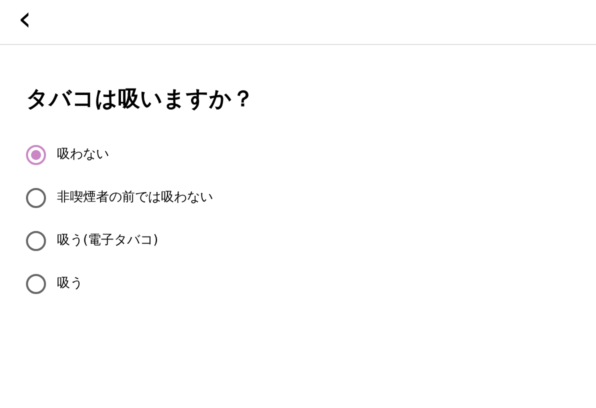  Describe the element at coordinates (107, 241) in the screenshot. I see `option-label: 吸う(電子タバコ)` at that location.